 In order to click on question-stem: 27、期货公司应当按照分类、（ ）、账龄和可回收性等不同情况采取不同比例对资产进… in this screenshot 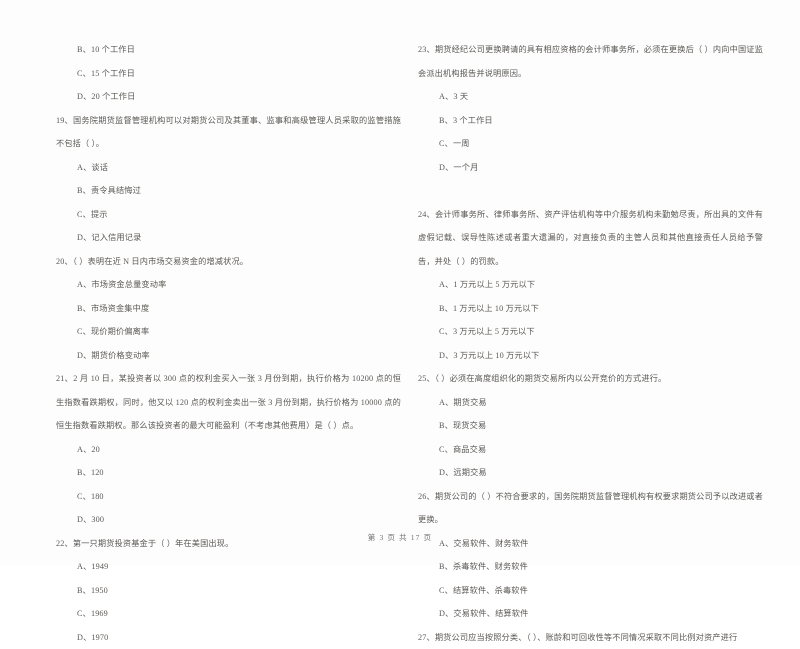, I will do `click(590, 637)`.